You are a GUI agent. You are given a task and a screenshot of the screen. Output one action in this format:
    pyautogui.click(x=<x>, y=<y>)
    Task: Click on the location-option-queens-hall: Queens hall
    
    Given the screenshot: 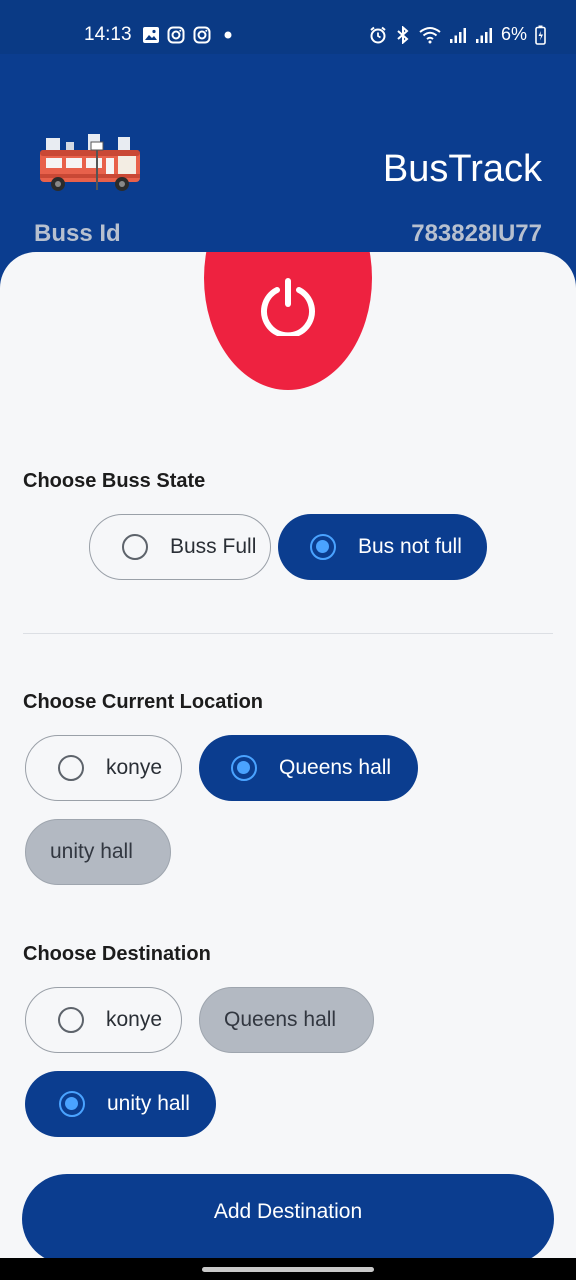 What is the action you would take?
    pyautogui.click(x=308, y=768)
    